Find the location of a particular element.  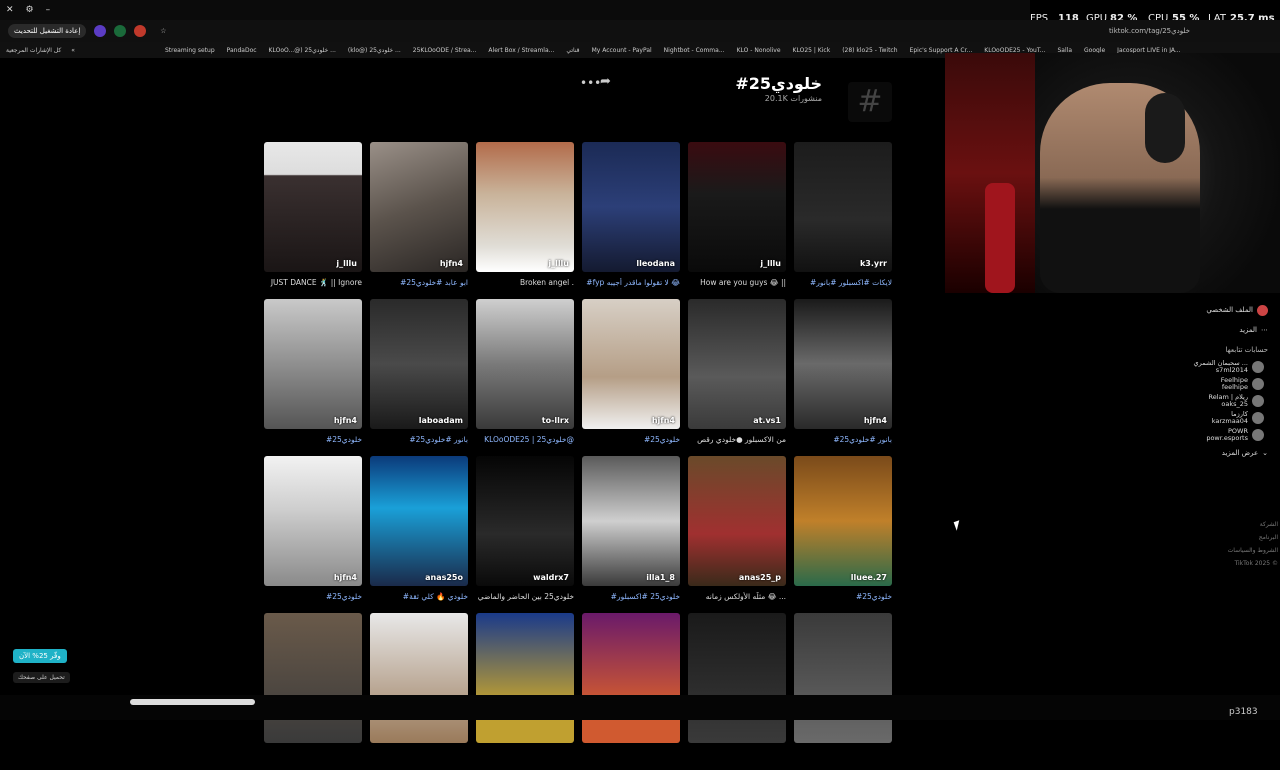

adblock-icon is located at coordinates (140, 31).